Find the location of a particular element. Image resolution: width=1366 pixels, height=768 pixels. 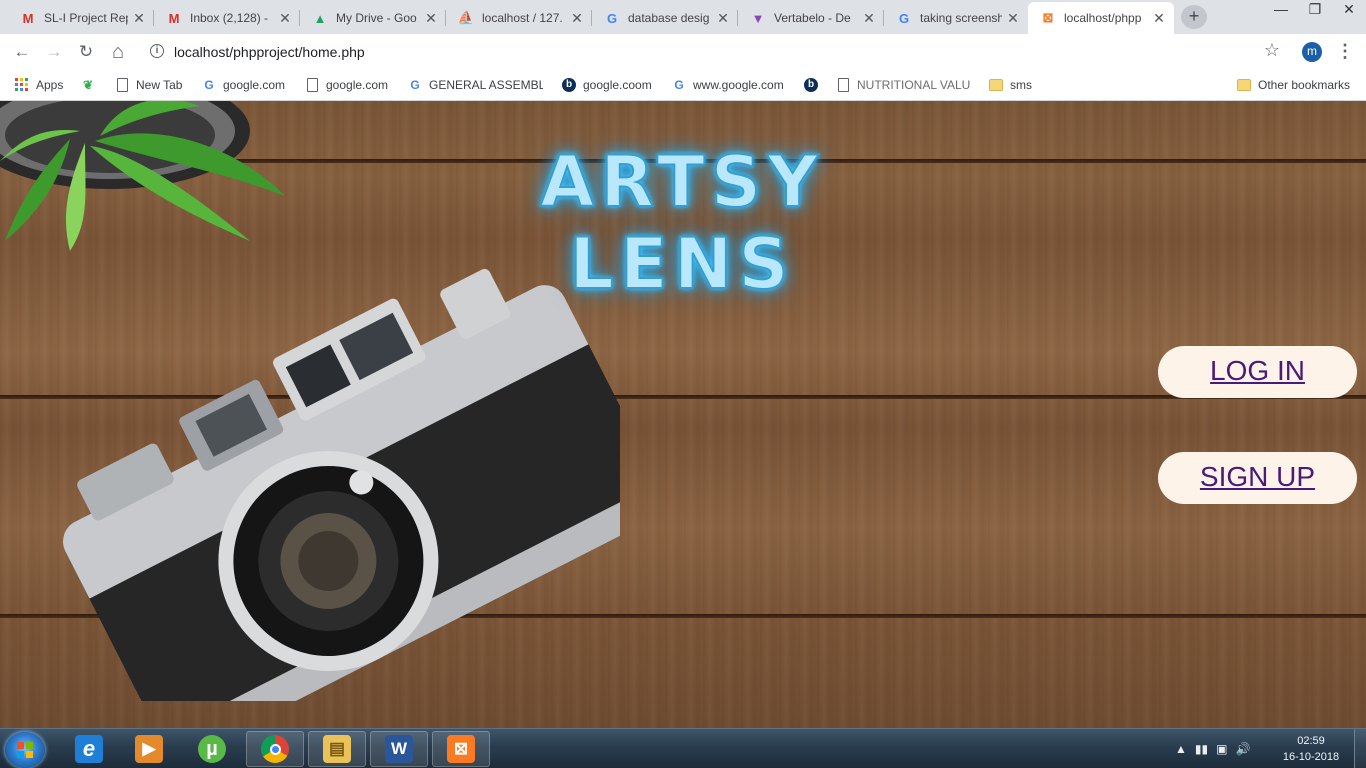

tab-label: database desig is located at coordinates (669, 18).